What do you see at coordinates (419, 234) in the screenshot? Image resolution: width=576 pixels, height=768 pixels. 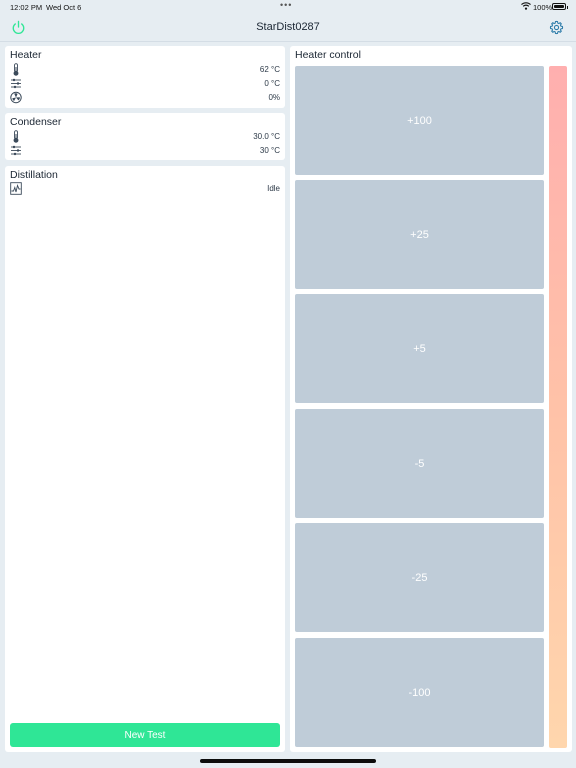 I see `heater-plus-25-button: +25` at bounding box center [419, 234].